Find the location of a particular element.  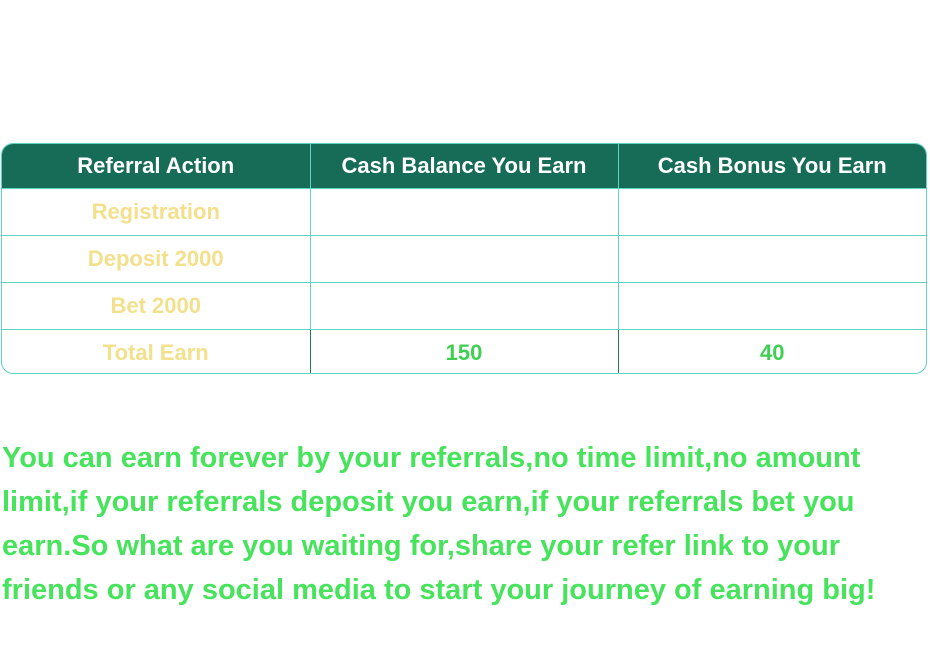

table-row-total: Total Earn 150 40 is located at coordinates (464, 351).